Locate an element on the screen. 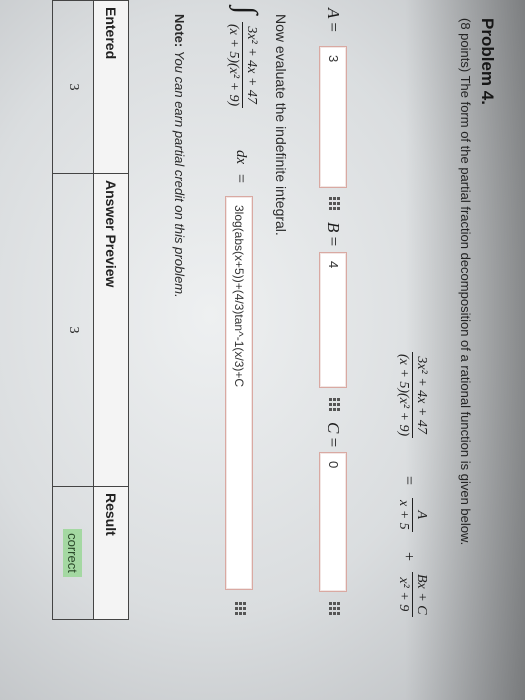 Image resolution: width=525 pixels, height=700 pixels. entered-cell: 3 is located at coordinates (73, 87).